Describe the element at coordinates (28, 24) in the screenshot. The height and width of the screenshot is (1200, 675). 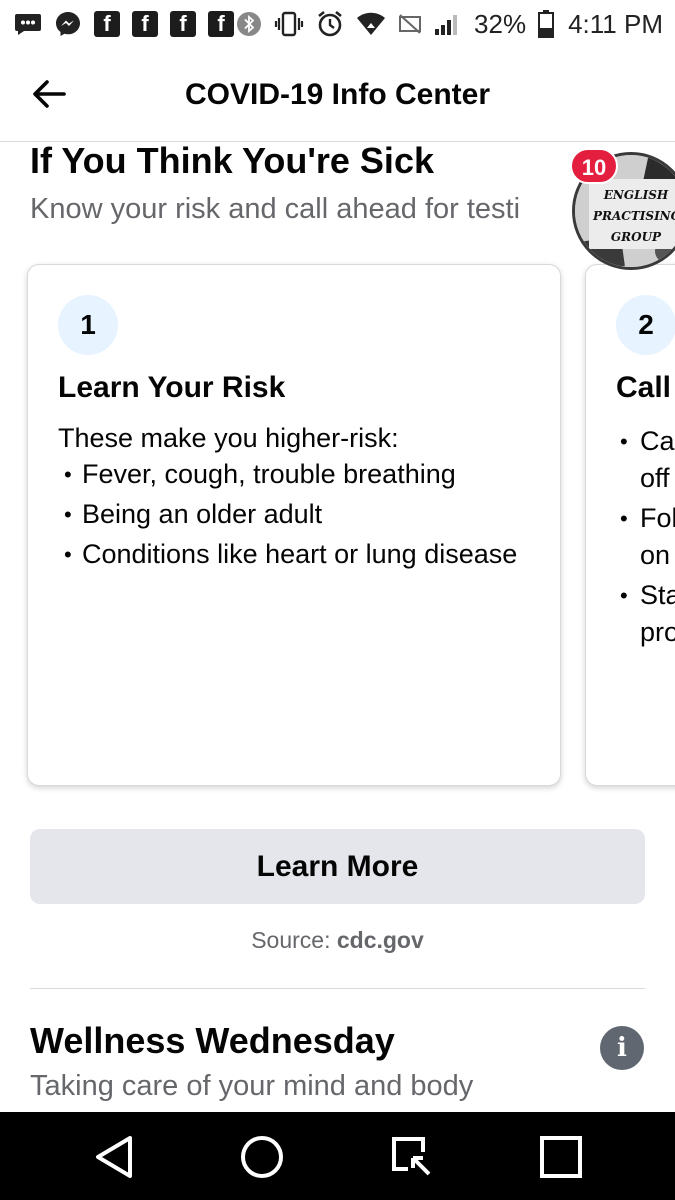
I see `sms-icon` at that location.